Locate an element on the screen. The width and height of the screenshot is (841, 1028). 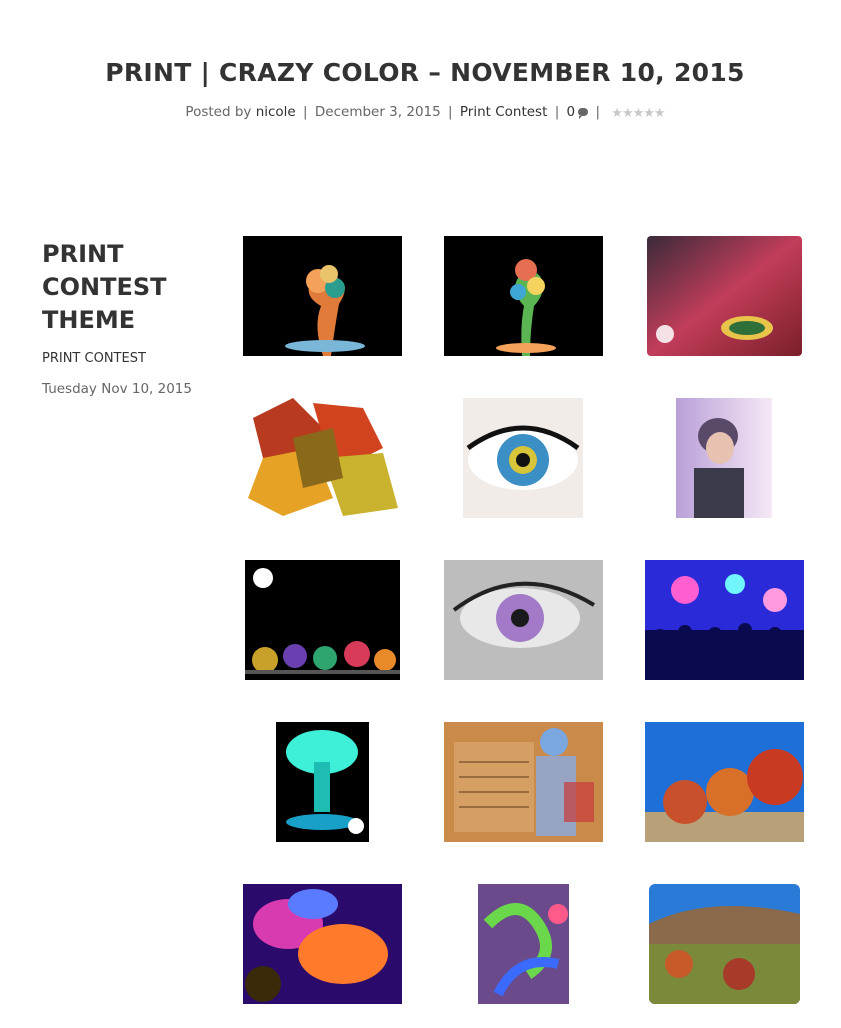
post-title: PRINT | CRAZY COLOR – NOVEMBER 10, 2015 is located at coordinates (425, 72).